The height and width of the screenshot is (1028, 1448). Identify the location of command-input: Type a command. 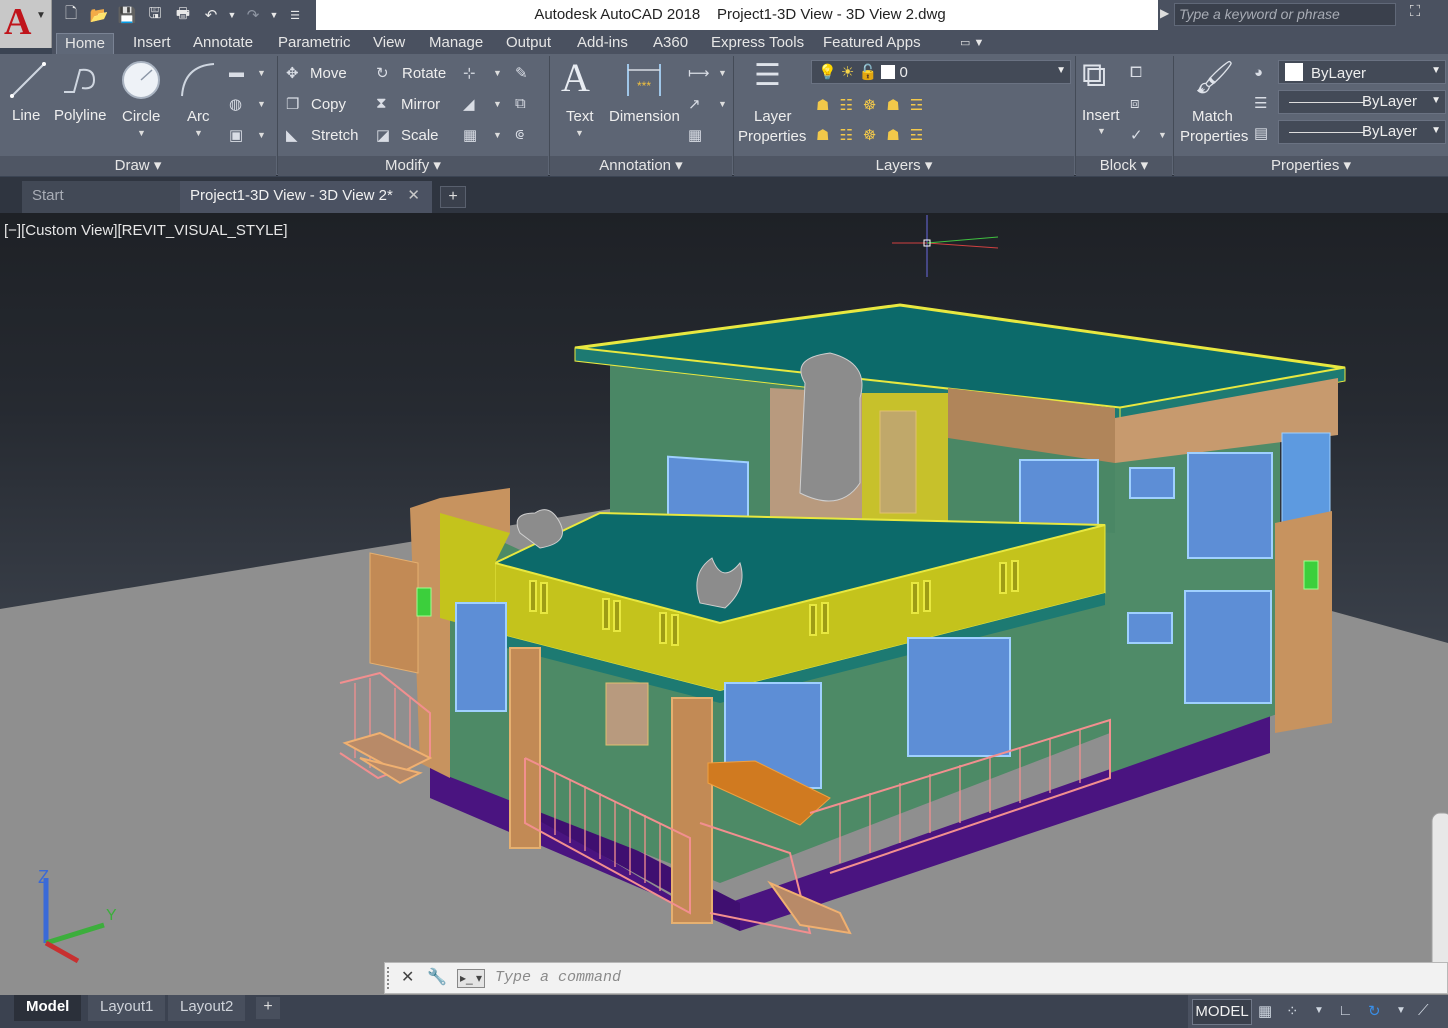
(558, 977).